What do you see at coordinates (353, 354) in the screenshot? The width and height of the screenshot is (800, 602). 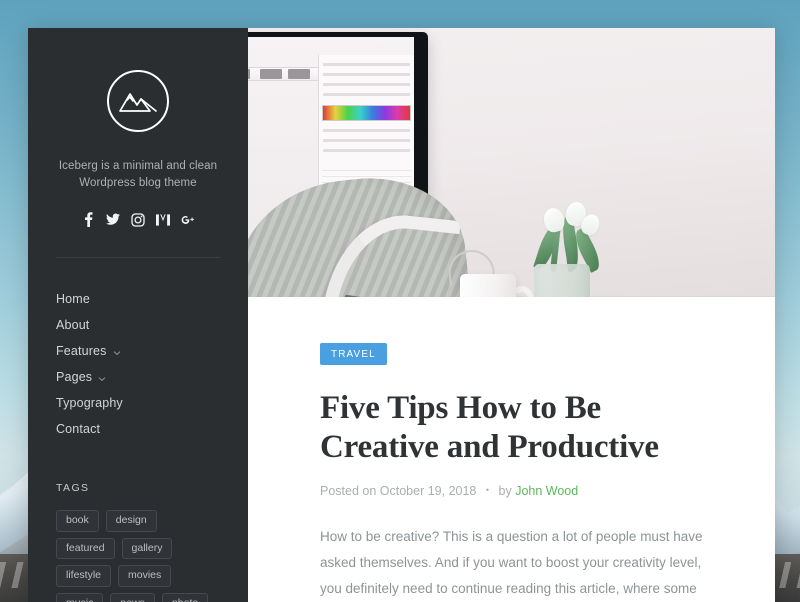 I see `status-badge: TRAVEL` at bounding box center [353, 354].